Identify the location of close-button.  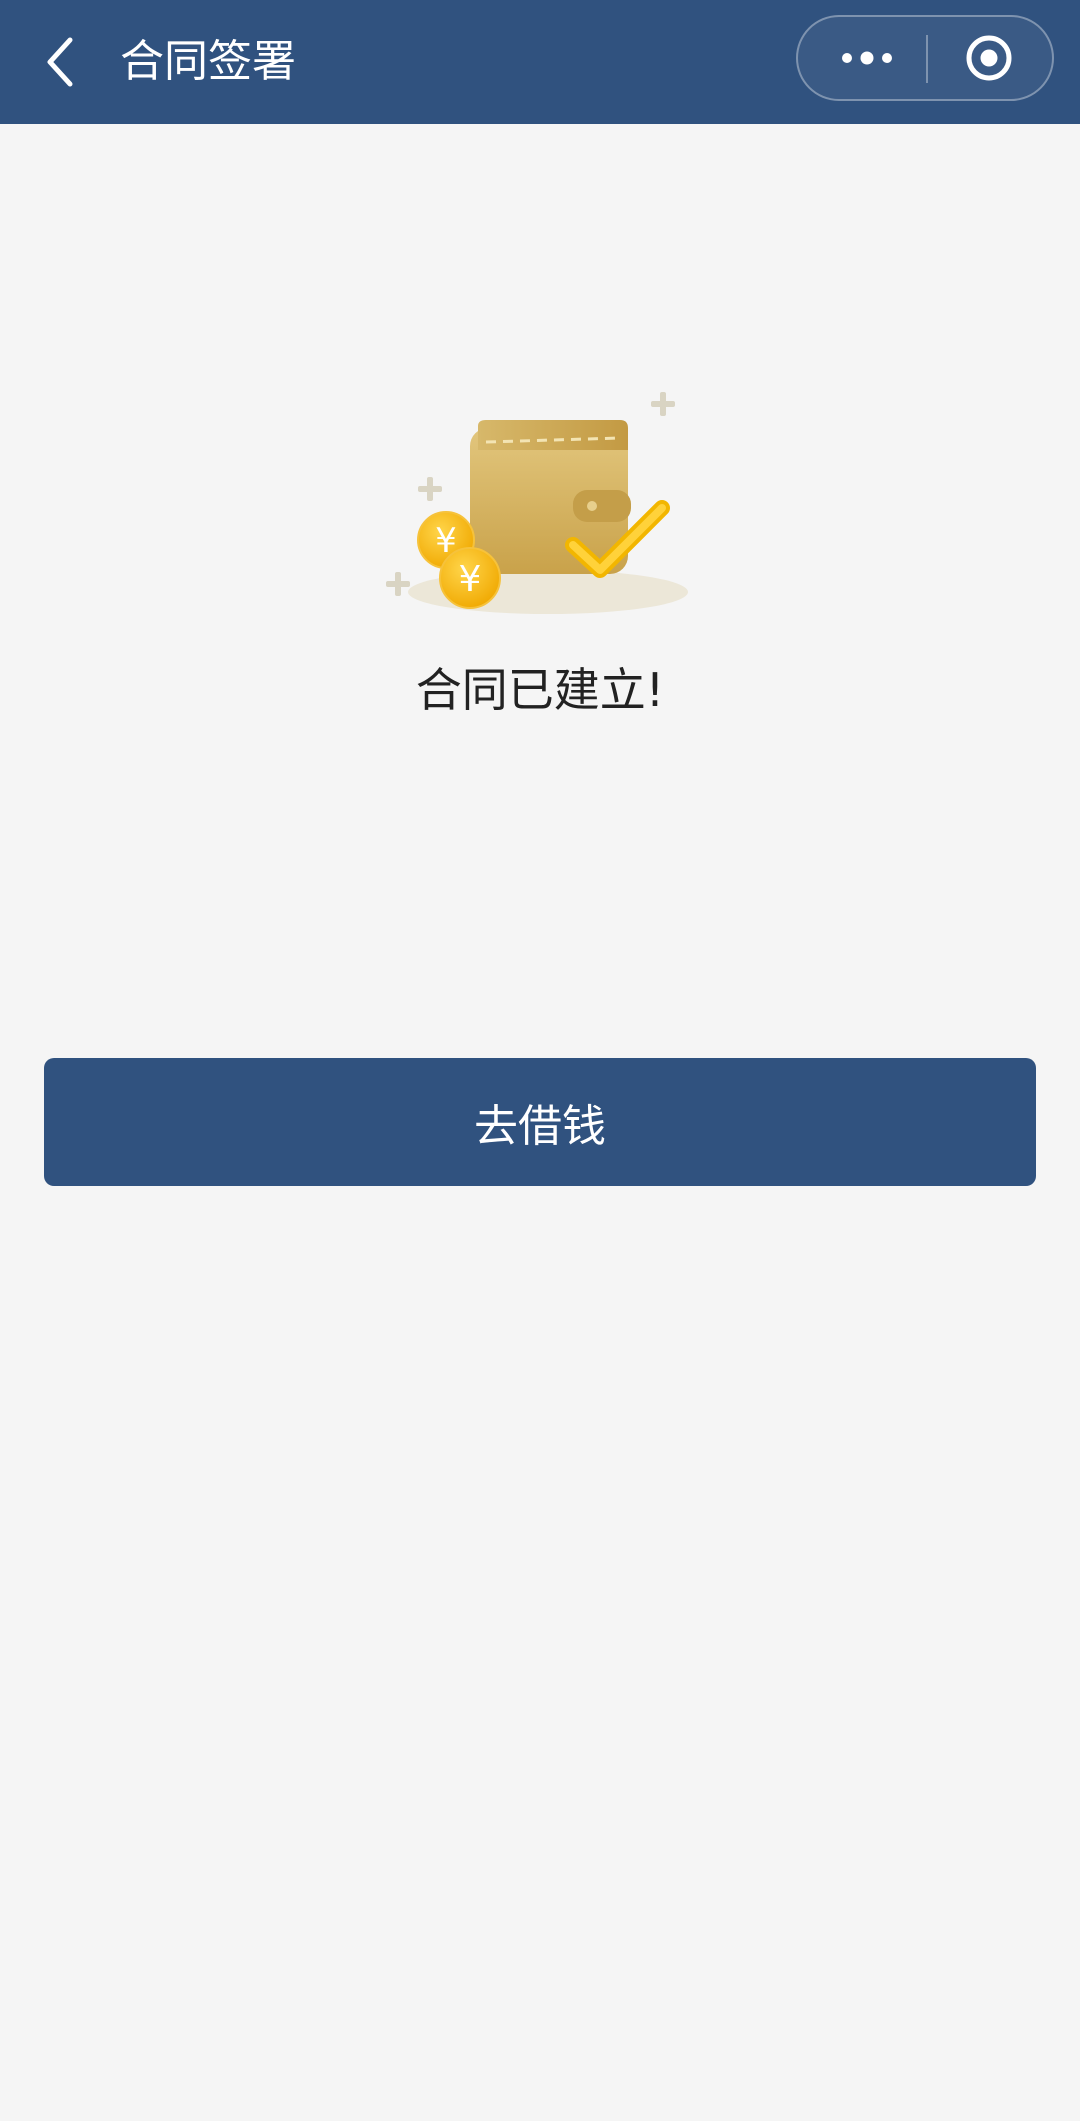
(989, 58).